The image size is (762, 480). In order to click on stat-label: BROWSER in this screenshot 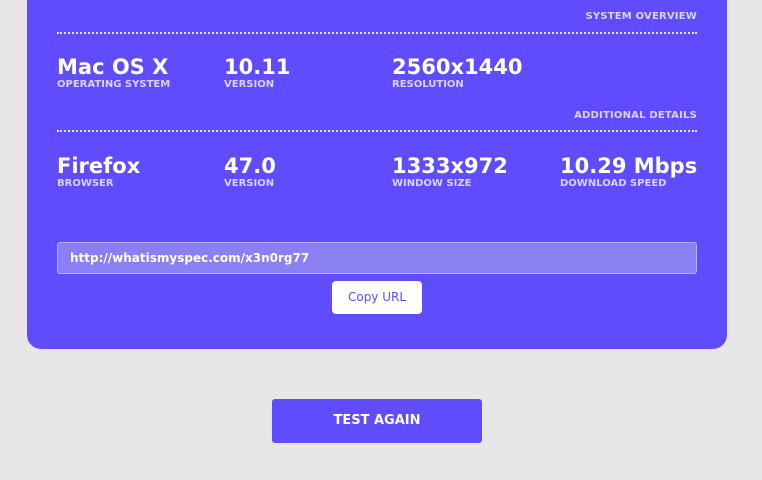, I will do `click(85, 183)`.